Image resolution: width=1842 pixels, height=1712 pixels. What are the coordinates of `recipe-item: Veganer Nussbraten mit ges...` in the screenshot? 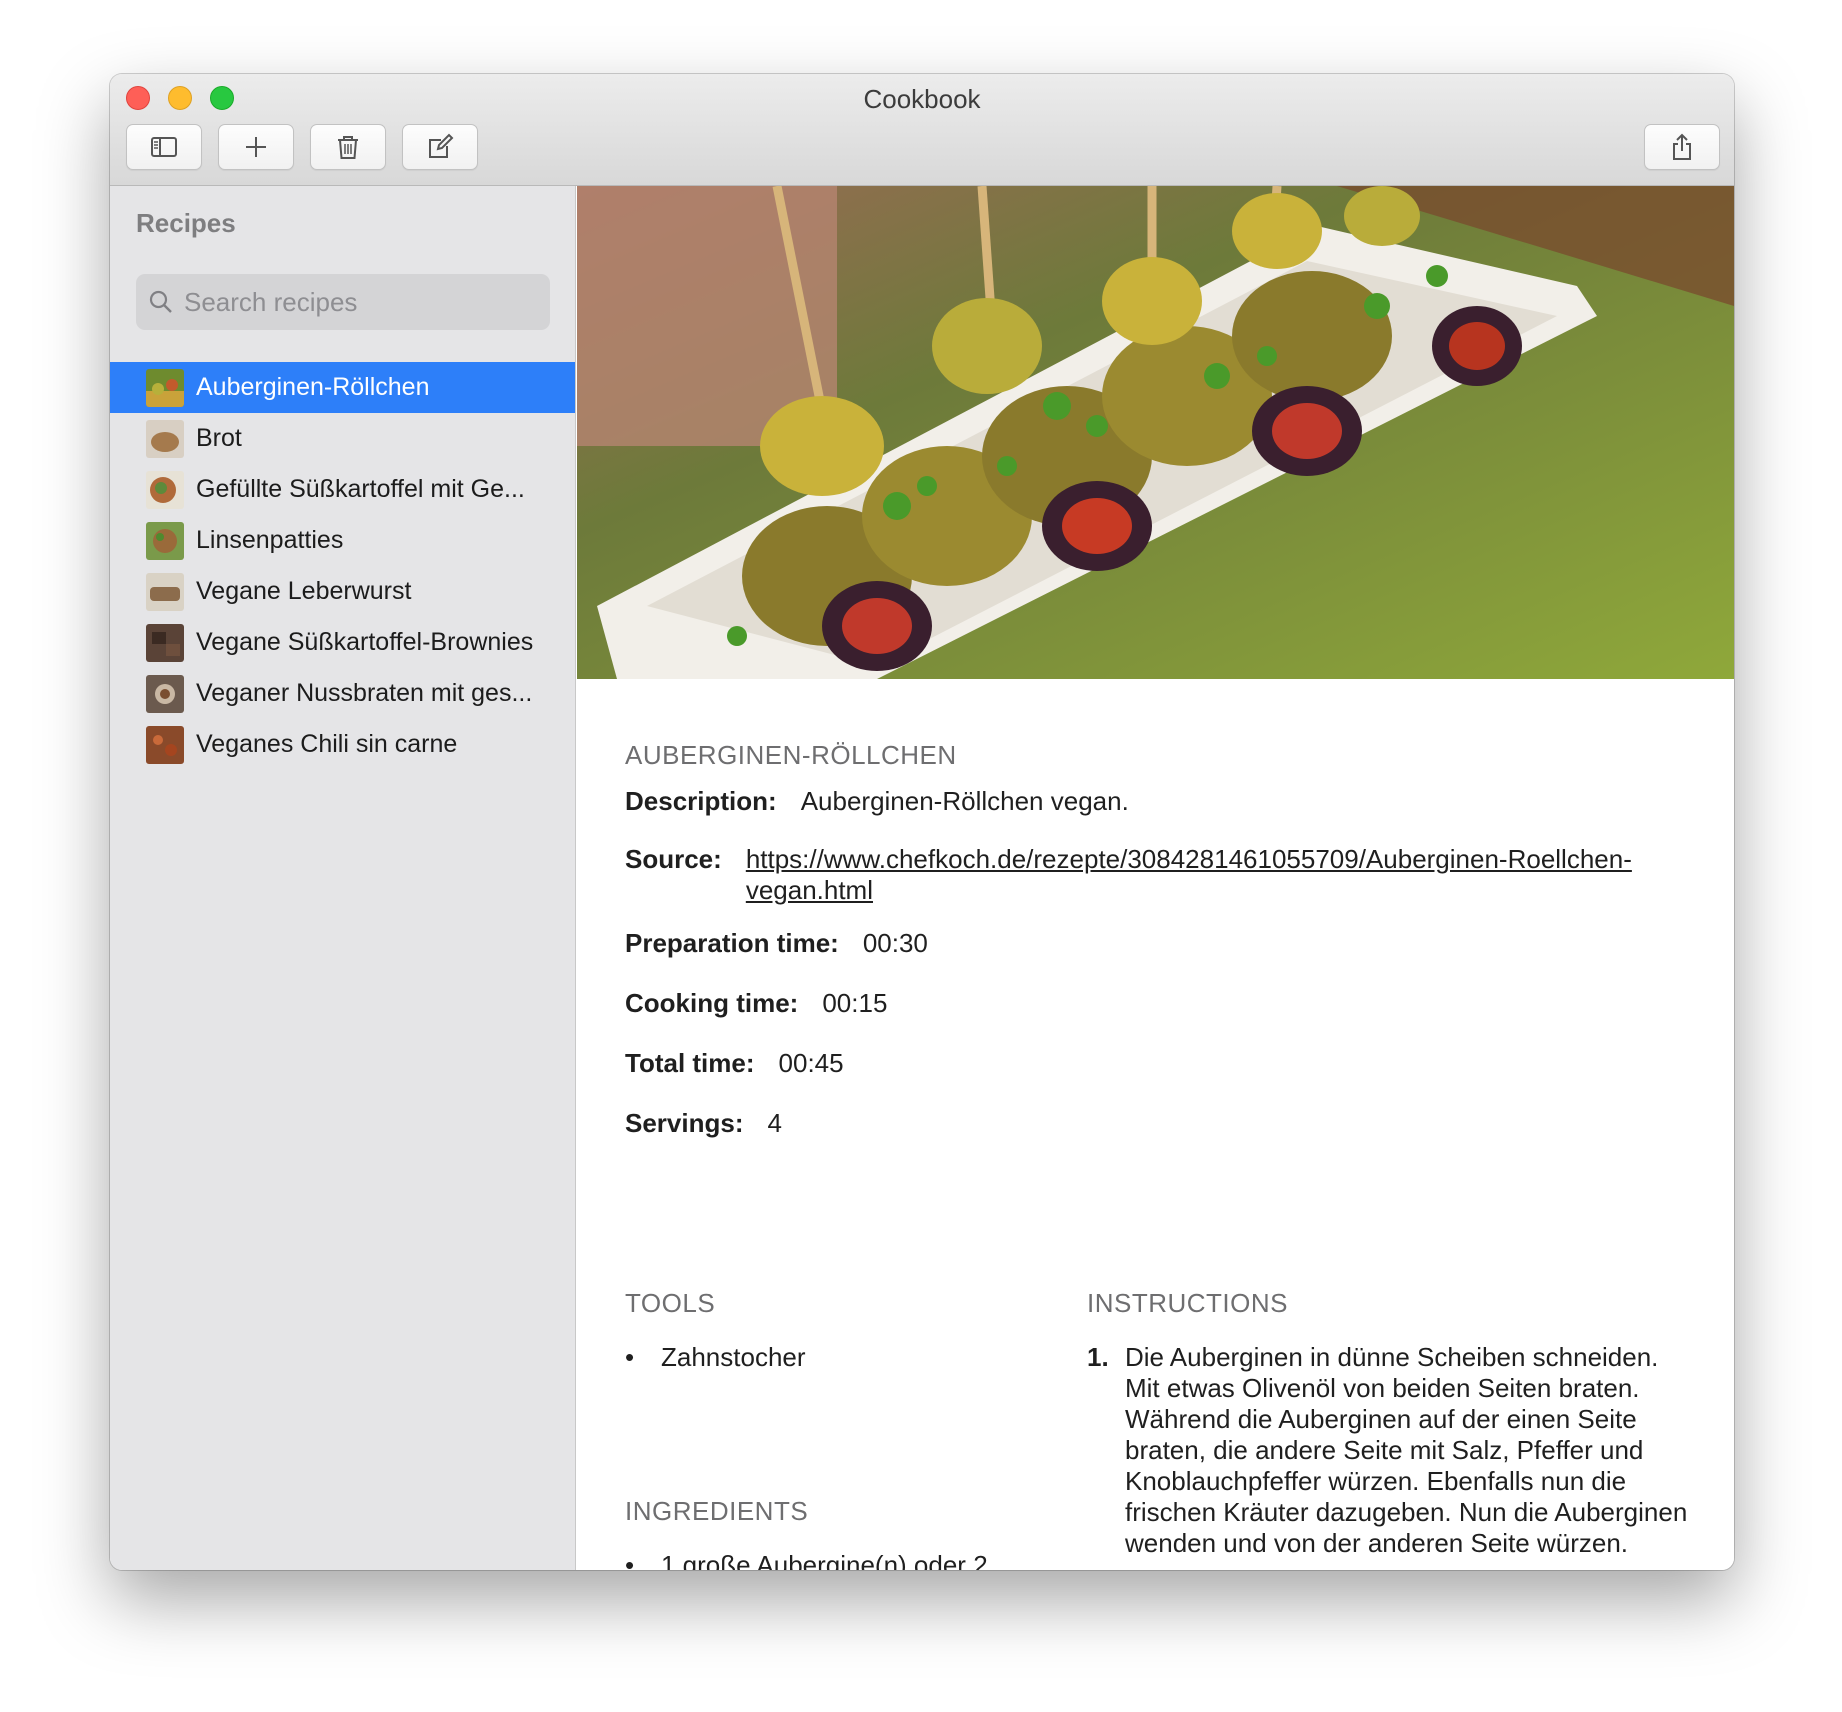 It's located at (342, 693).